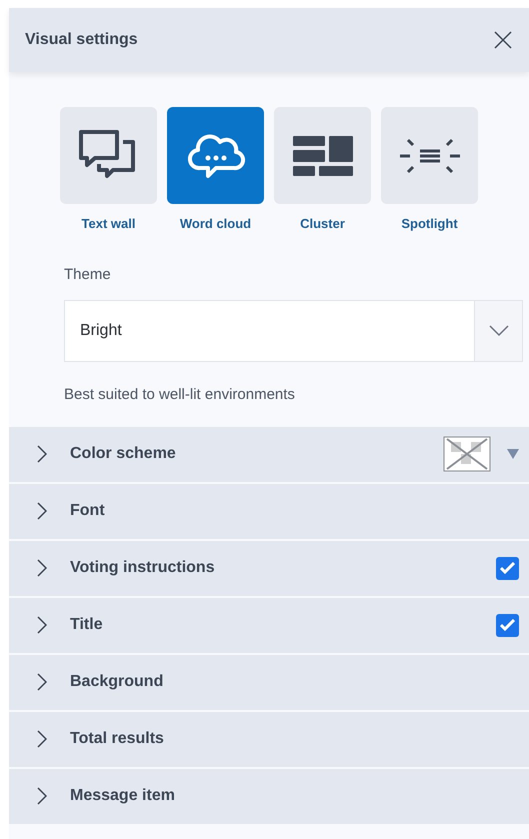 This screenshot has height=839, width=529. What do you see at coordinates (429, 170) in the screenshot?
I see `layout-option: Spotlight` at bounding box center [429, 170].